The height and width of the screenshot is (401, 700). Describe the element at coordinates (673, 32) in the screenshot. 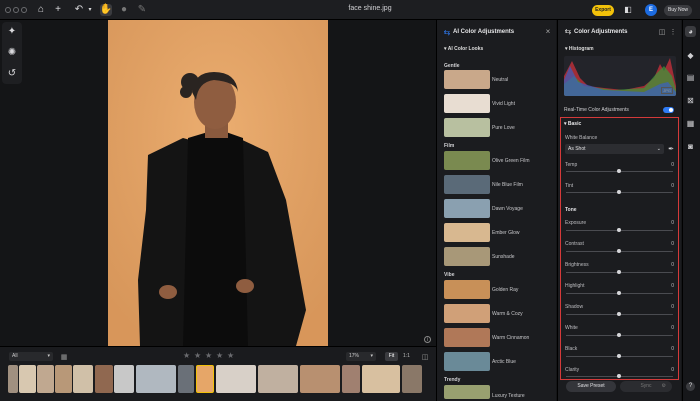

I see `more-options-icon: ⋮` at that location.